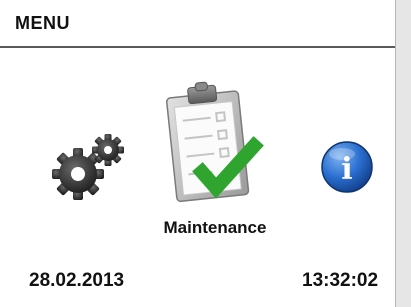 The image size is (411, 307). I want to click on page-title: MENU, so click(42, 23).